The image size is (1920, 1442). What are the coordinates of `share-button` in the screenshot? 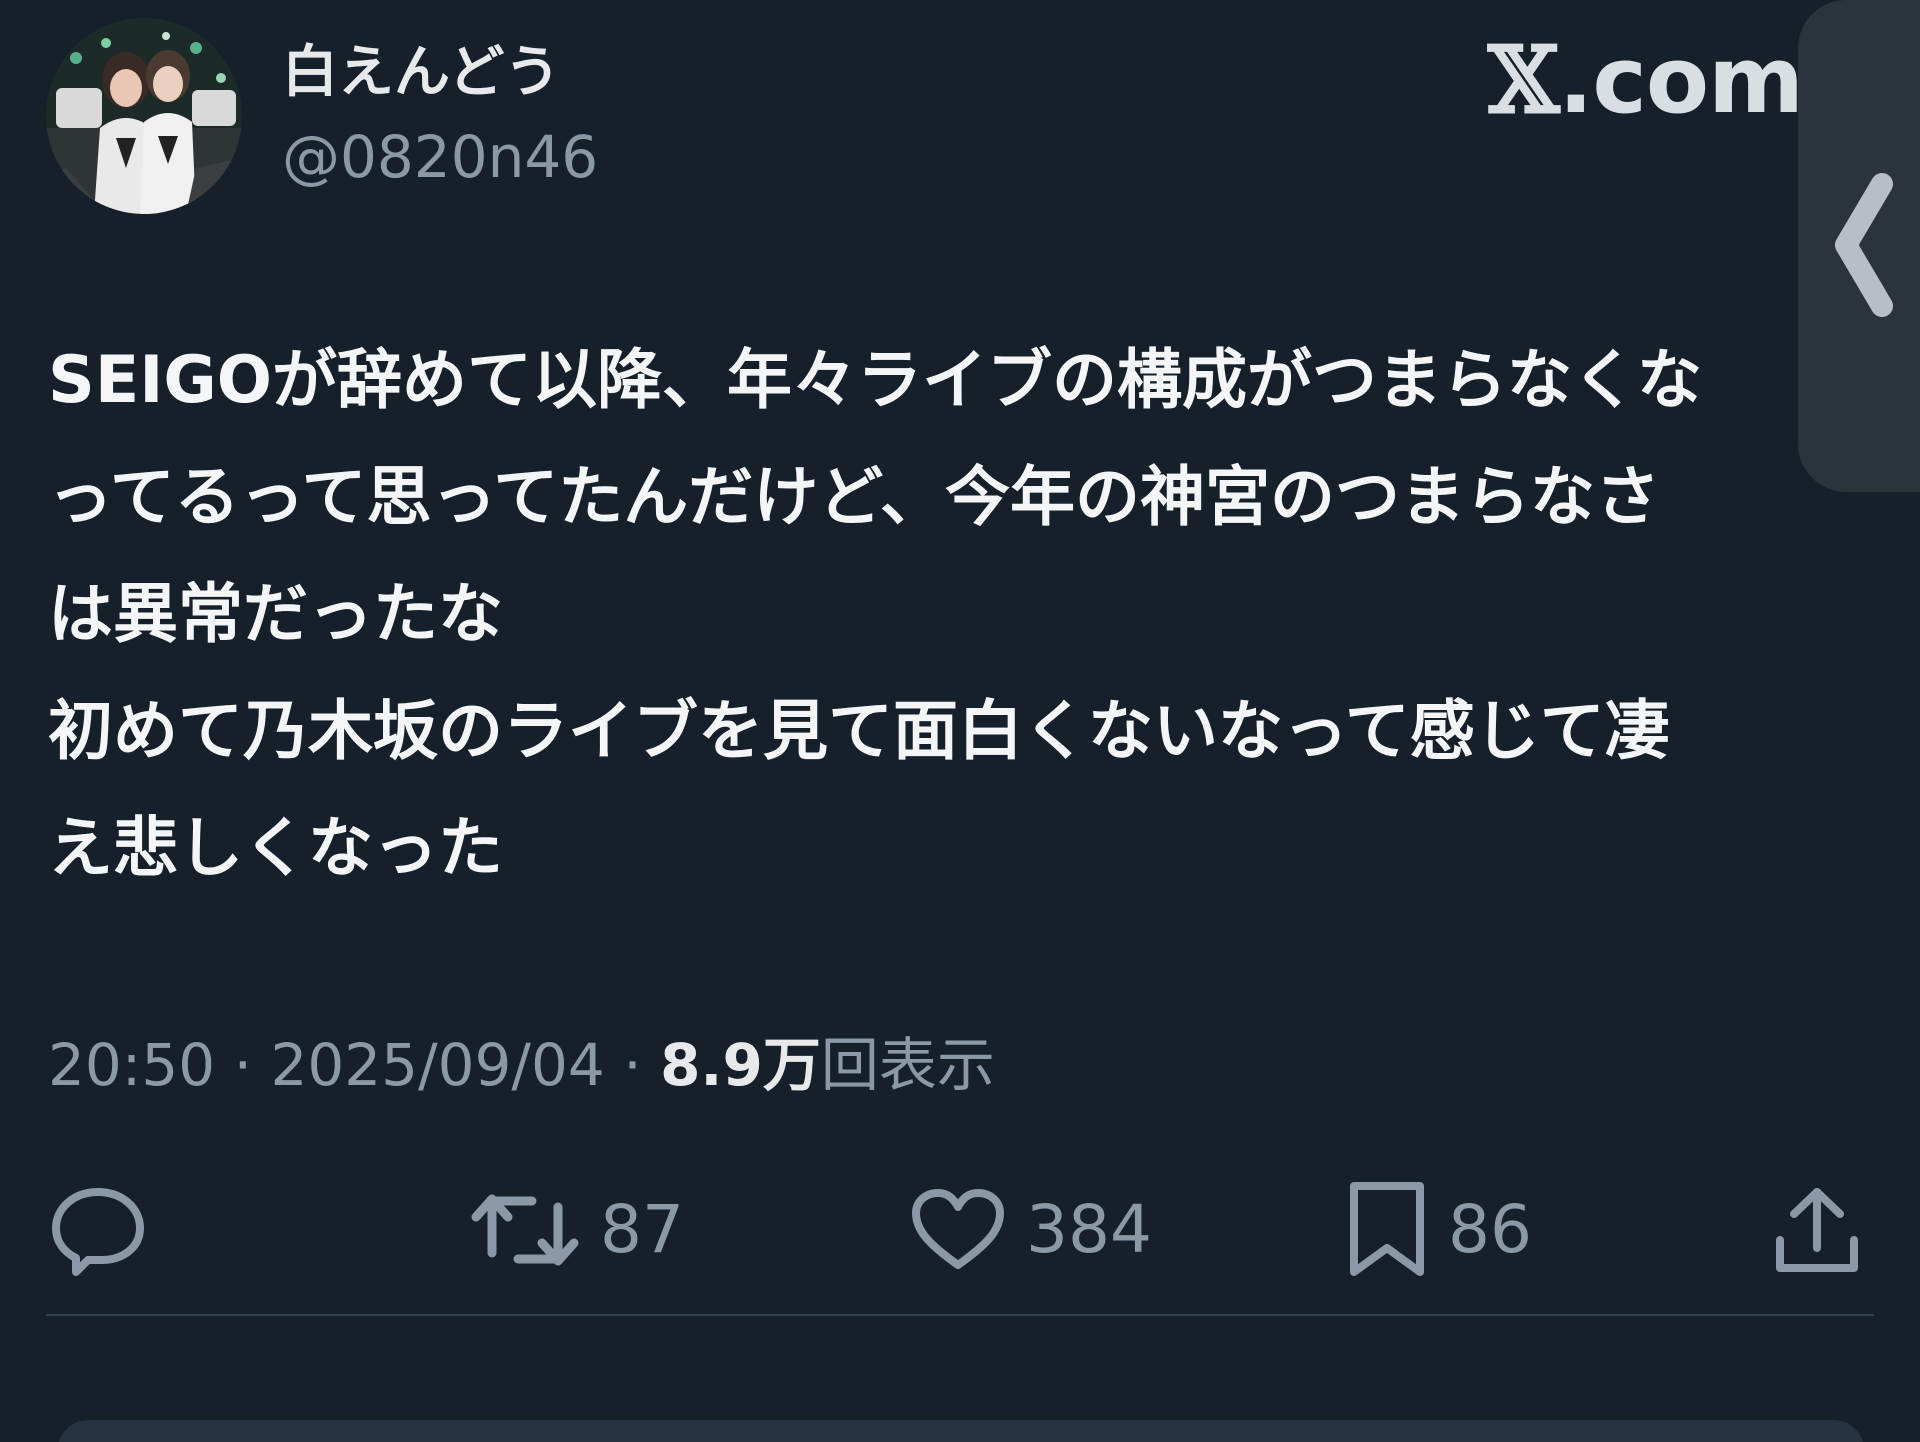 It's located at (1817, 1230).